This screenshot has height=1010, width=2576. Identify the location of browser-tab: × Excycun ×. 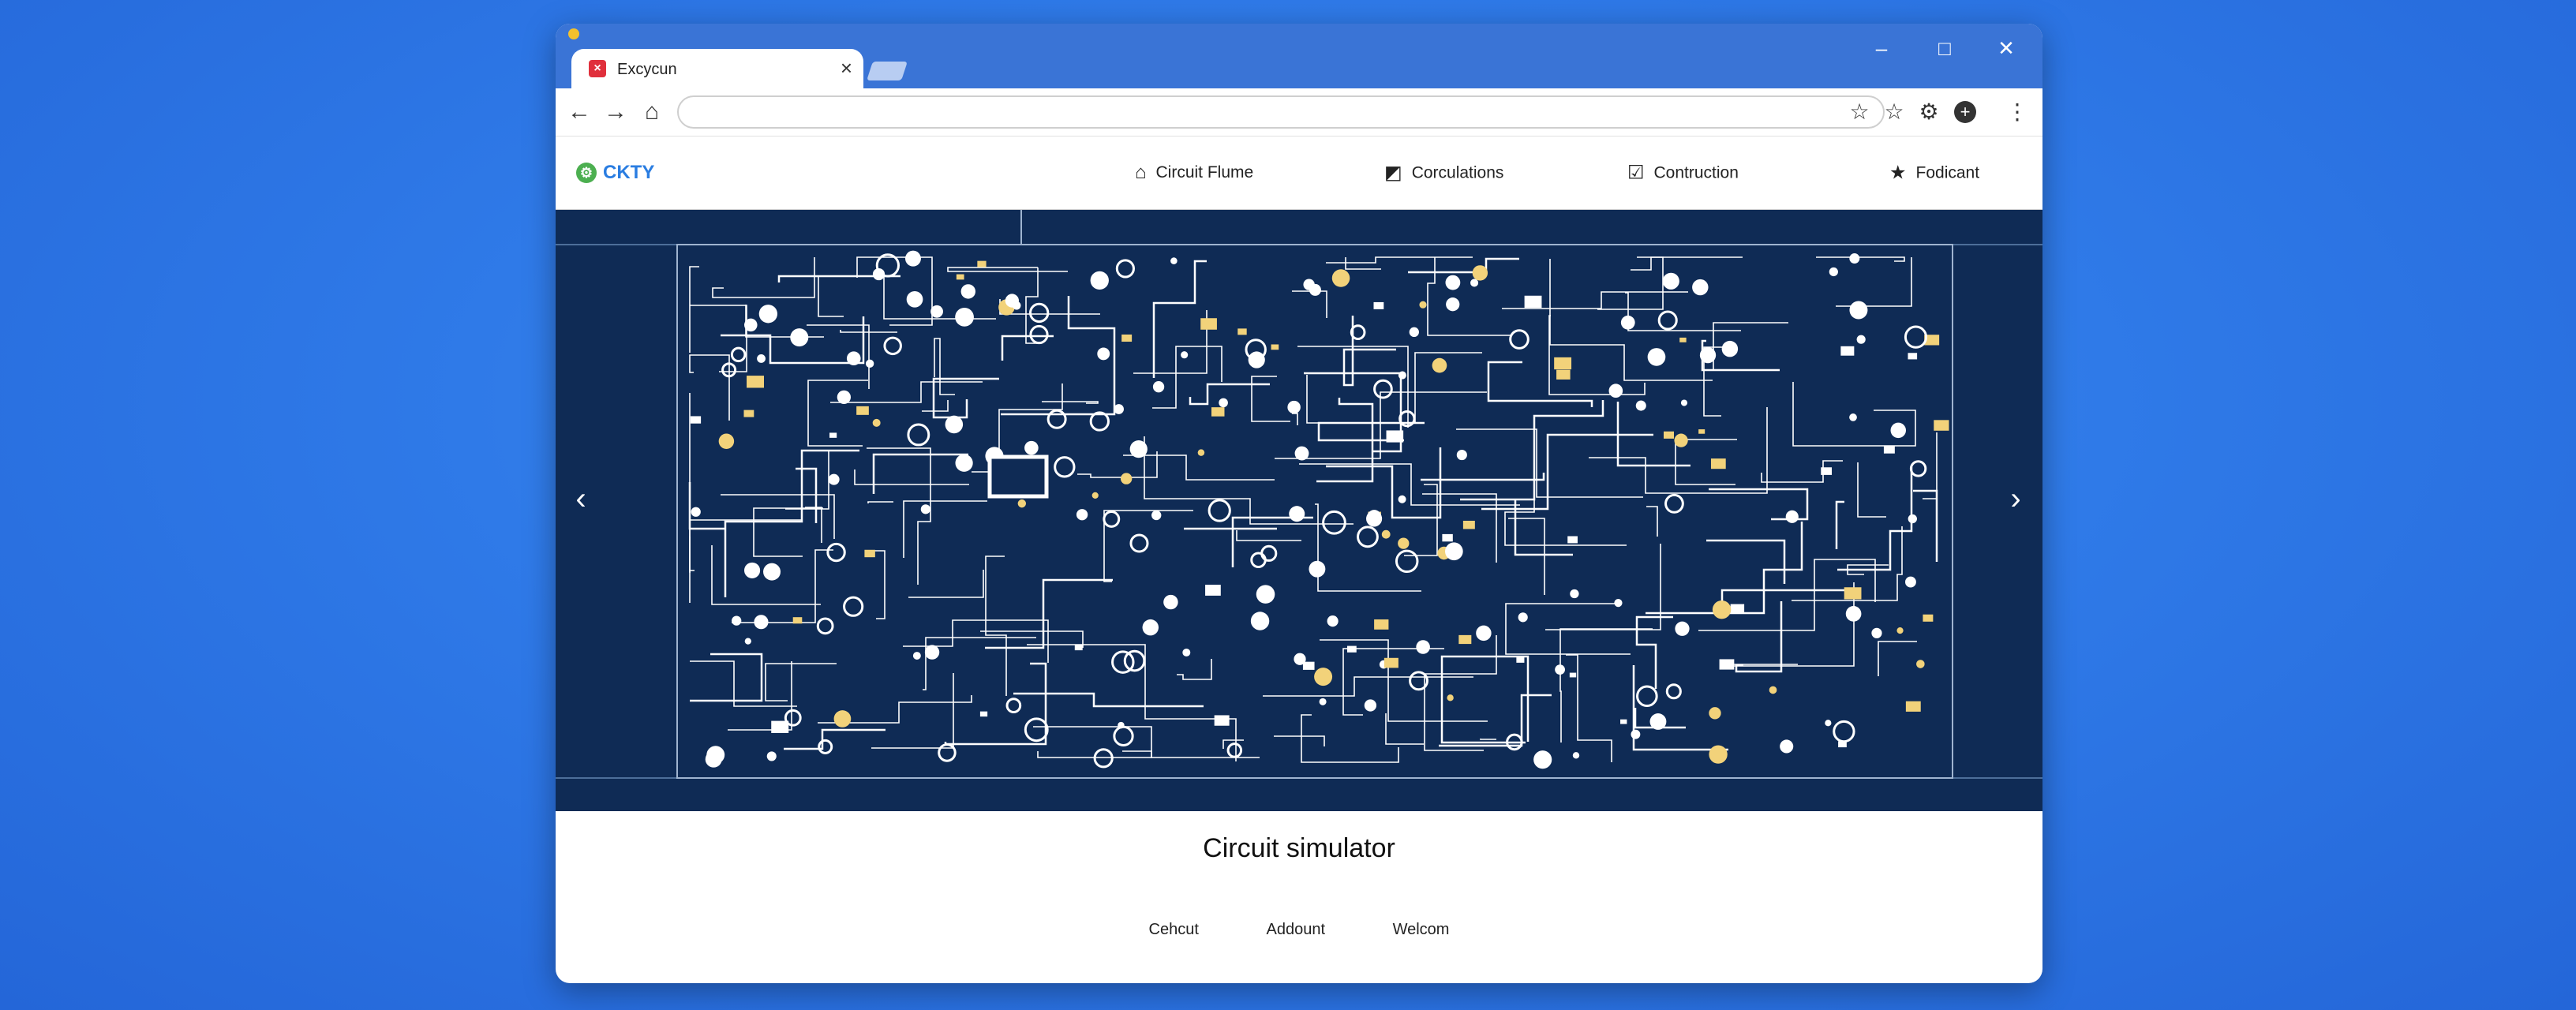
(717, 69).